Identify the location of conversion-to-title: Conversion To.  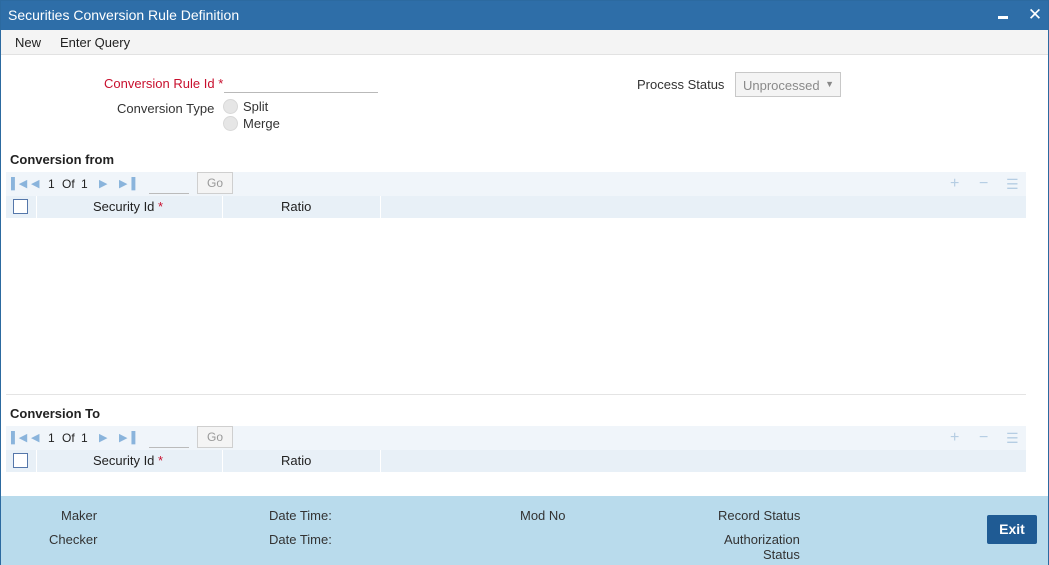
(55, 413).